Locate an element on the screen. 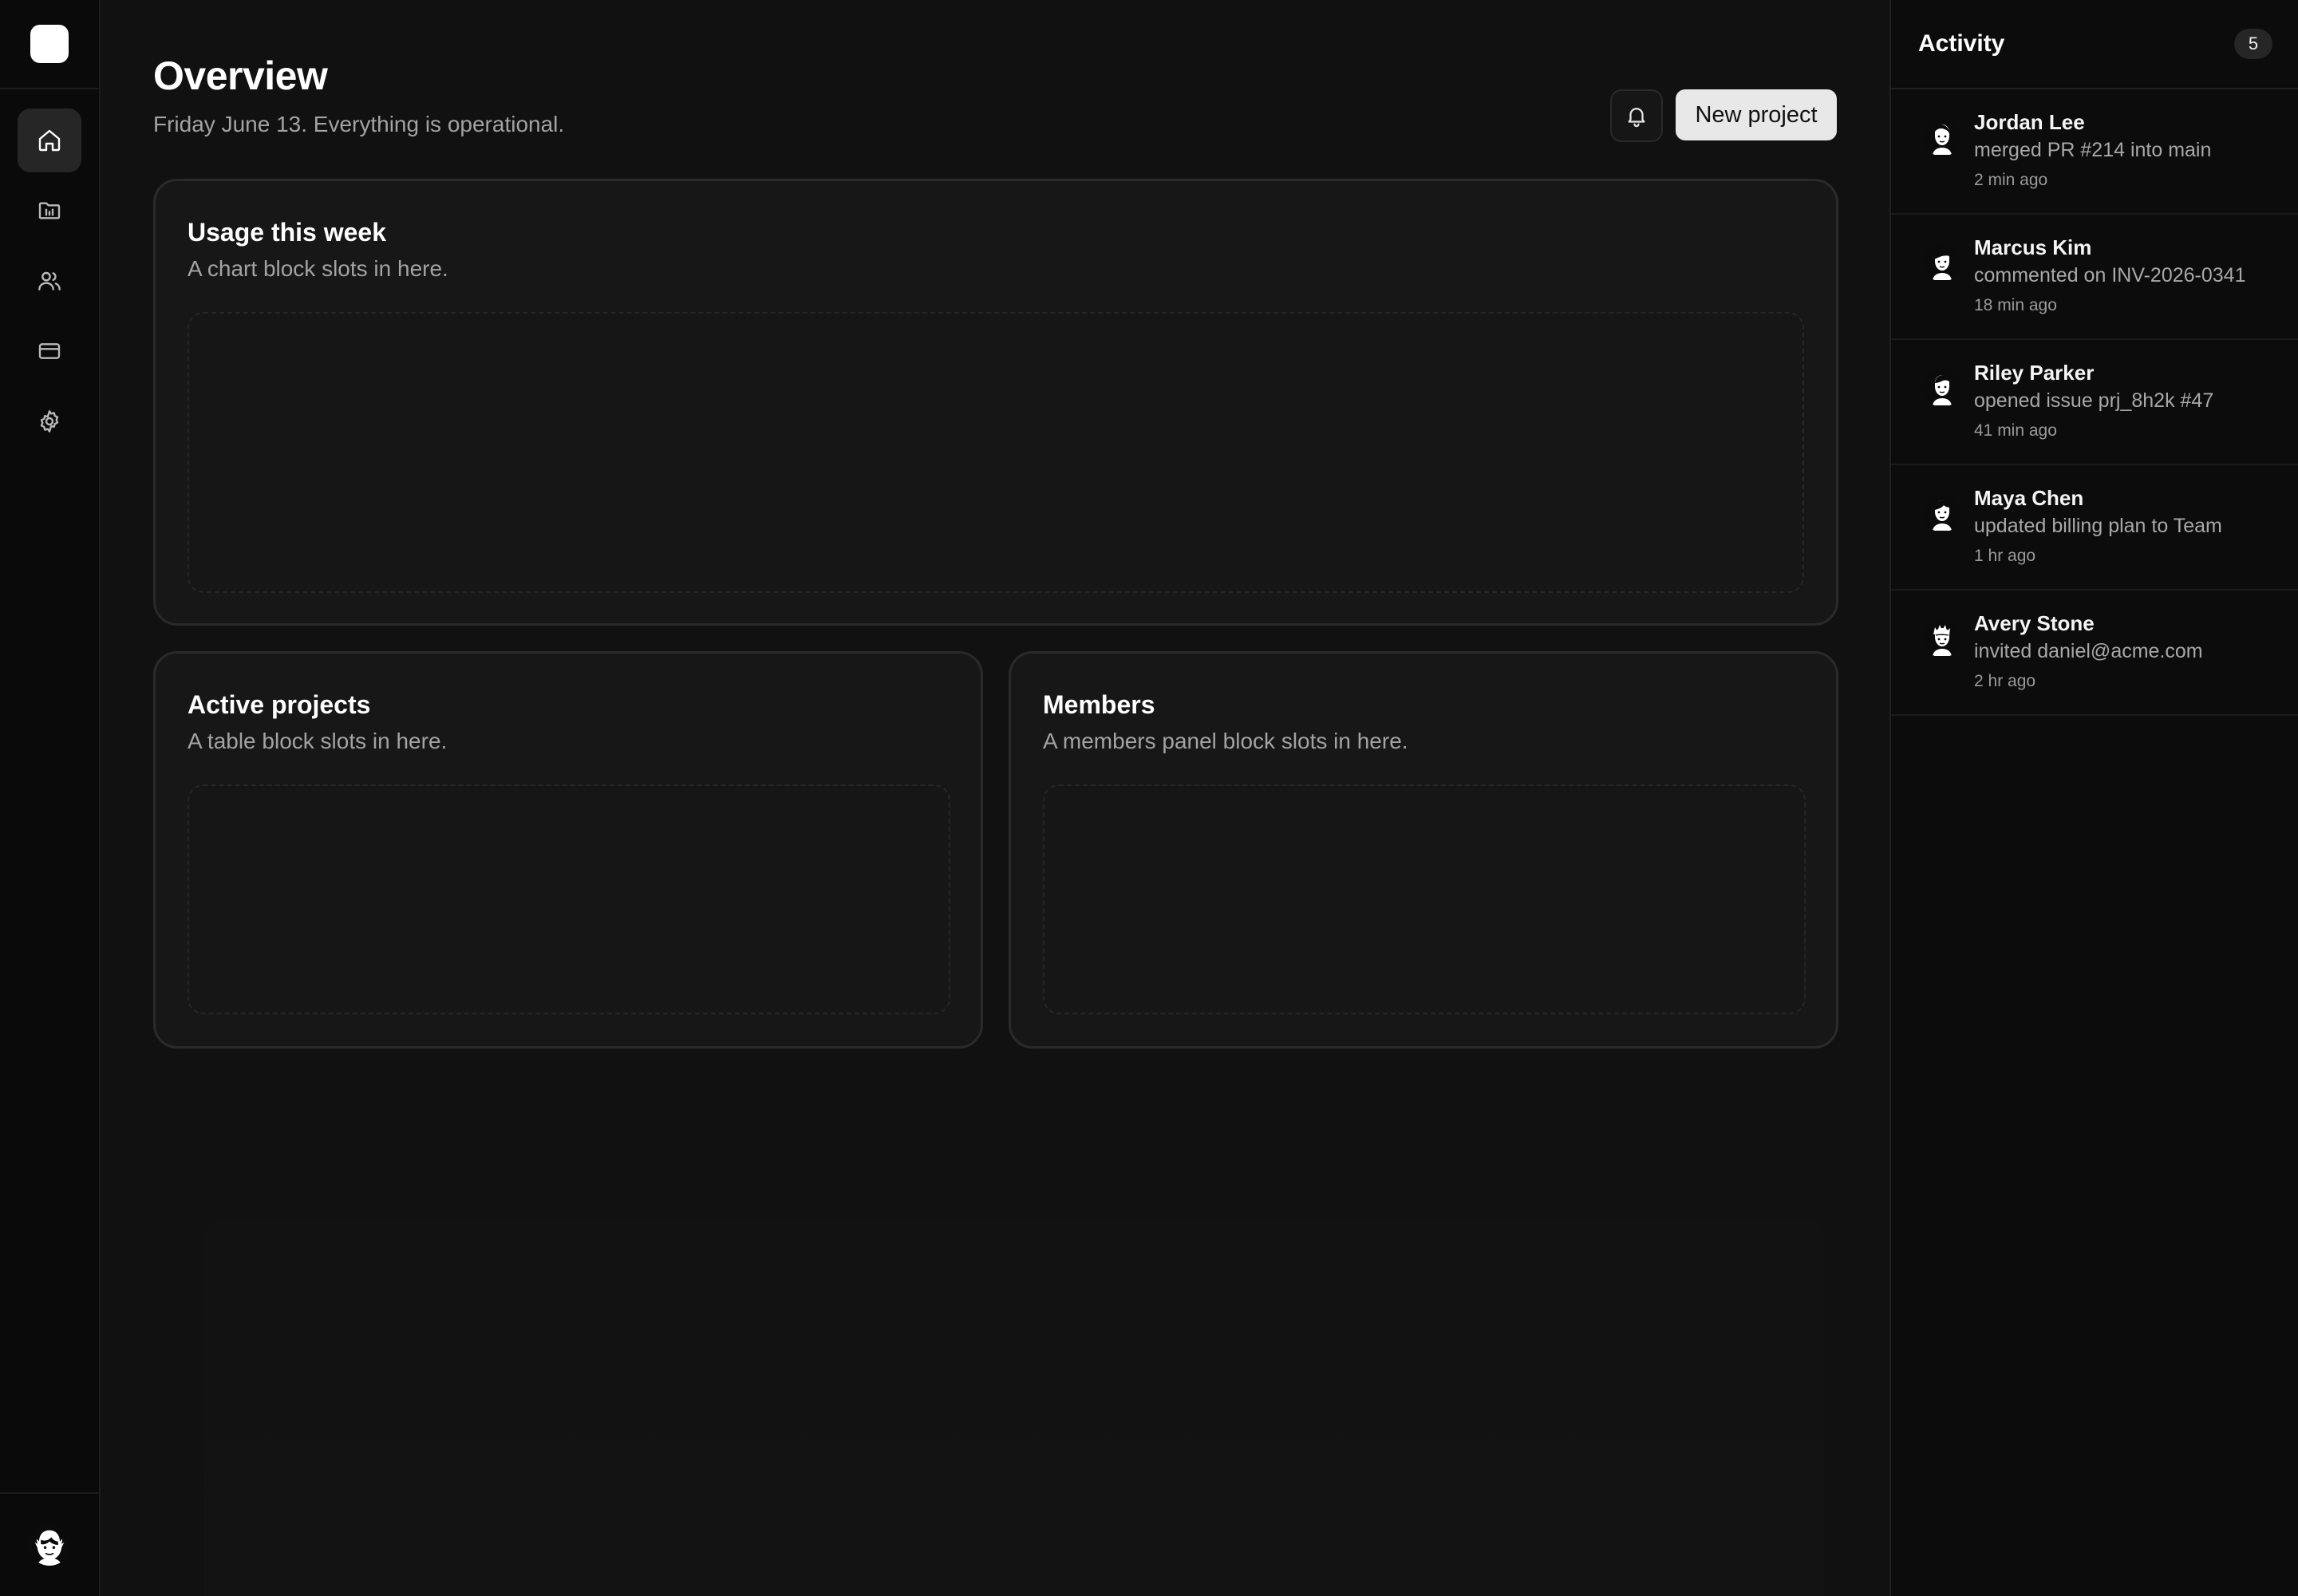 The image size is (2298, 1596). new-project-button: New project is located at coordinates (1757, 114).